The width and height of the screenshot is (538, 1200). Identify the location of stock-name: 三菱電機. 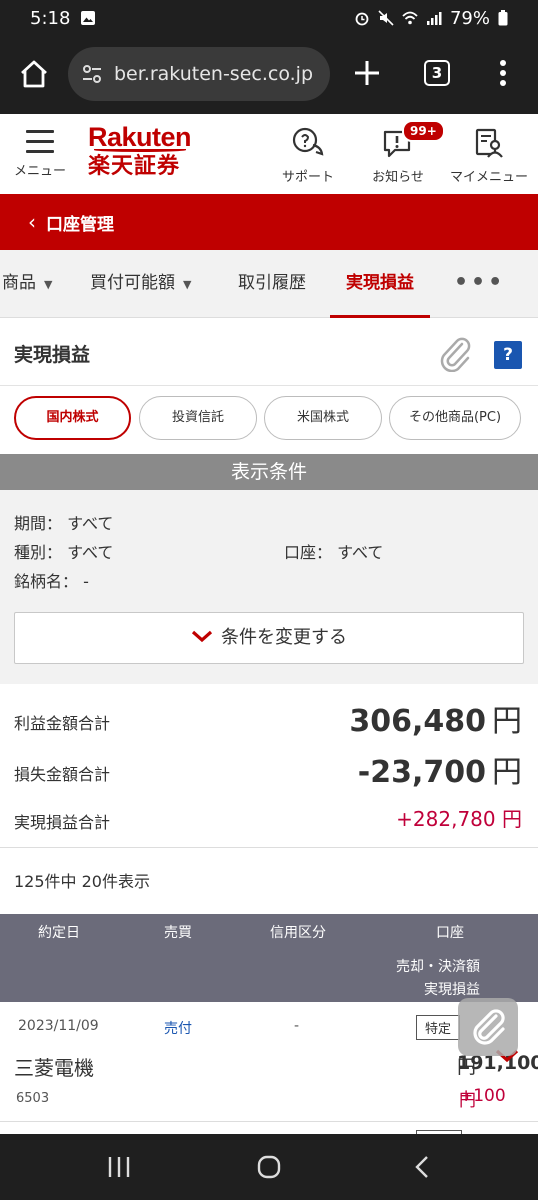
(54, 1066).